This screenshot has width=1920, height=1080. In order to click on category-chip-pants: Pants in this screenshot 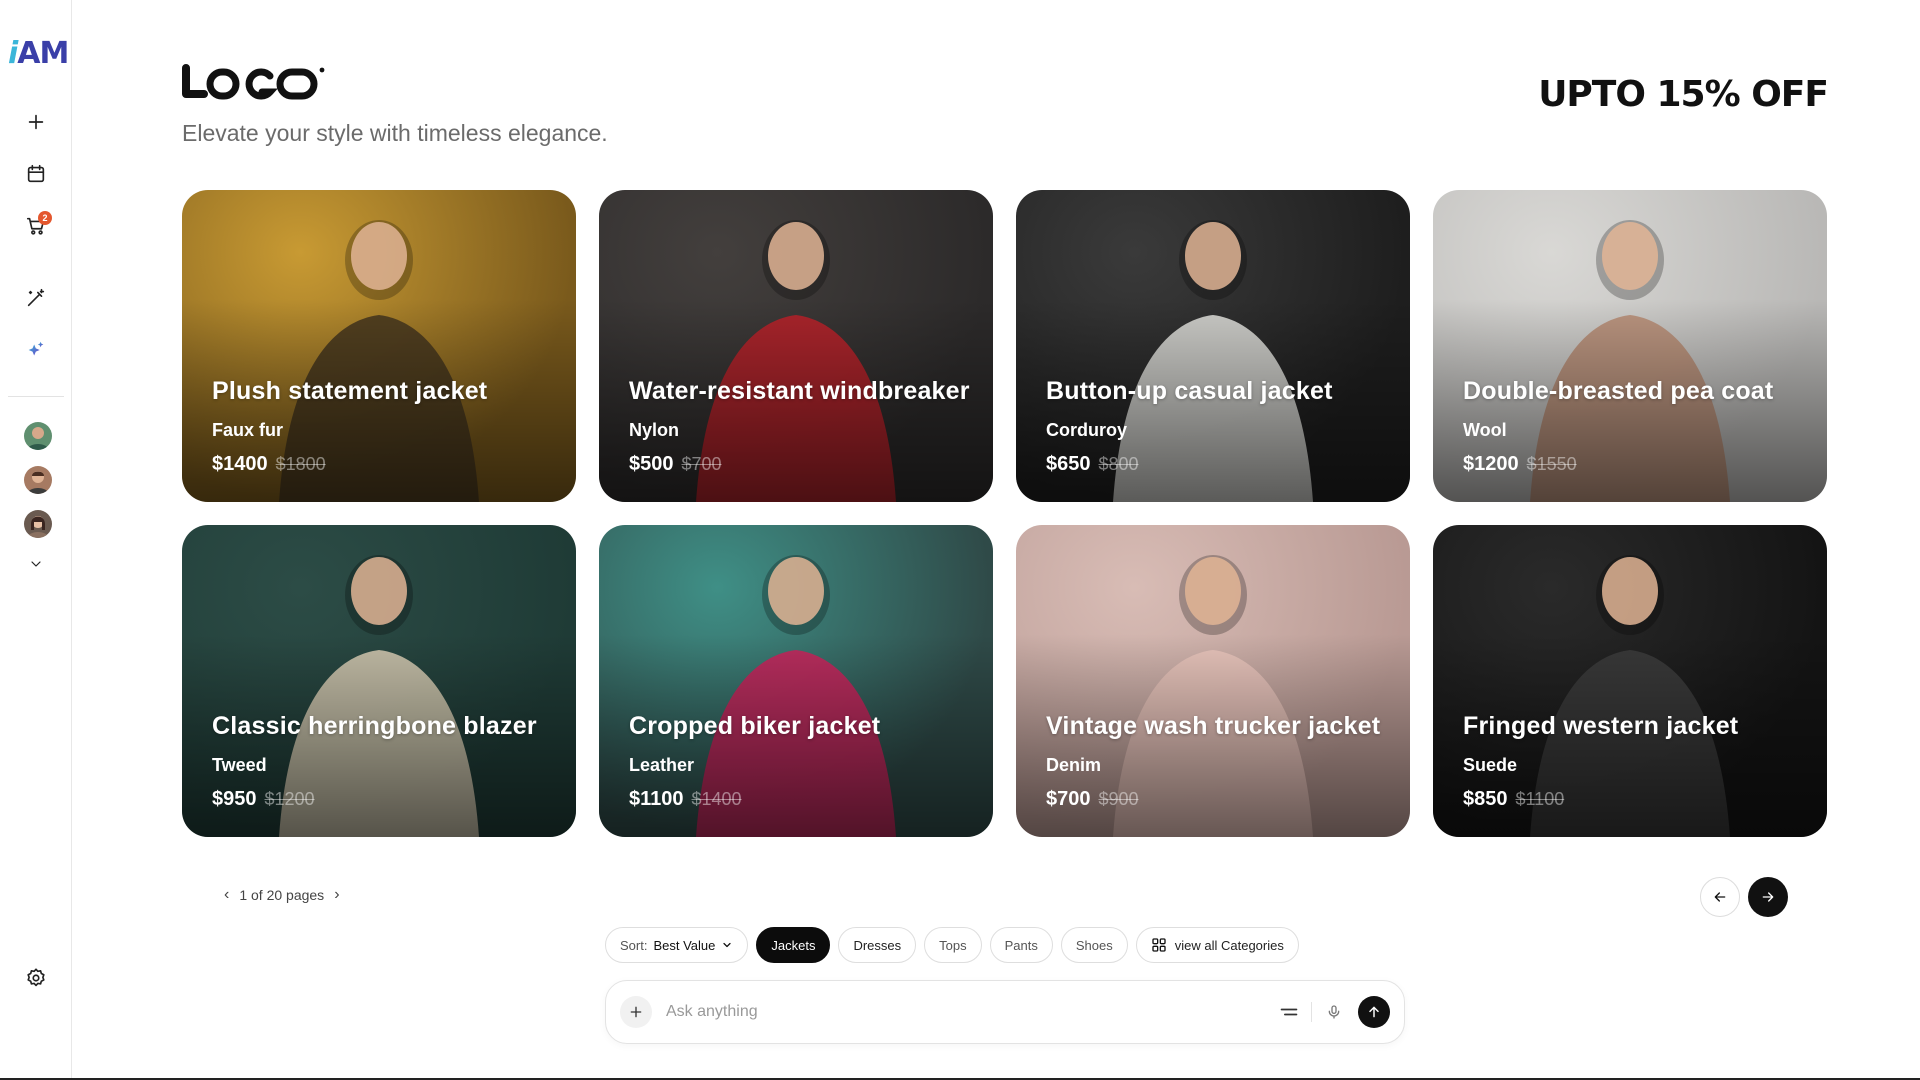, I will do `click(1021, 945)`.